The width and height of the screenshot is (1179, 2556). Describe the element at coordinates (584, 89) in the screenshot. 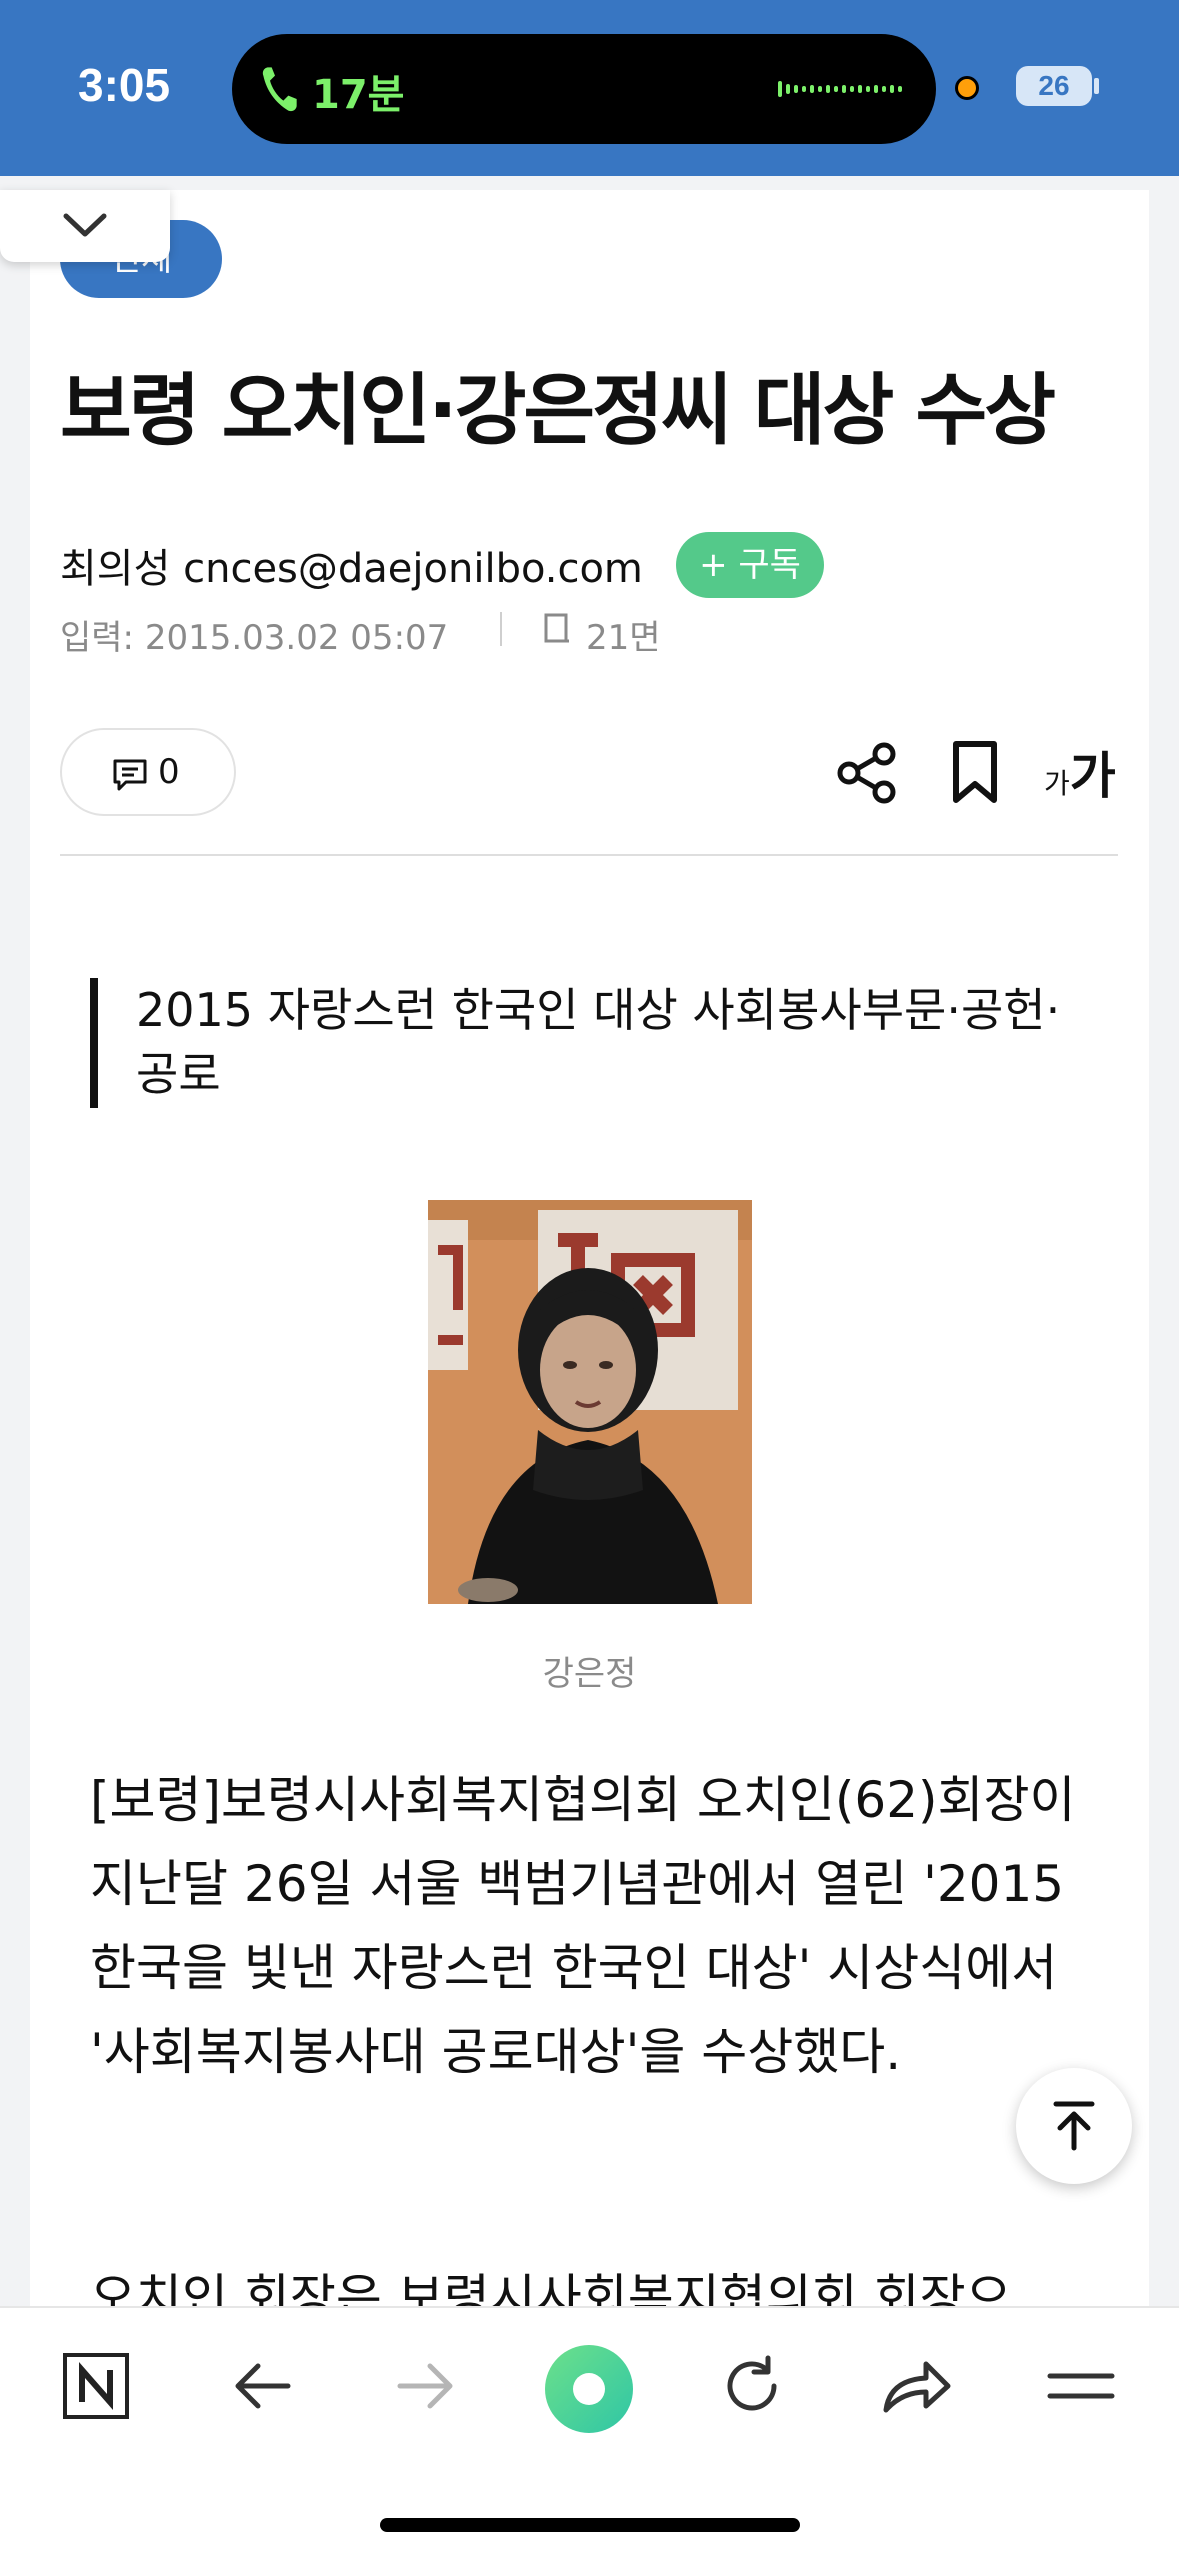

I see `dynamic-island-call: 17분` at that location.